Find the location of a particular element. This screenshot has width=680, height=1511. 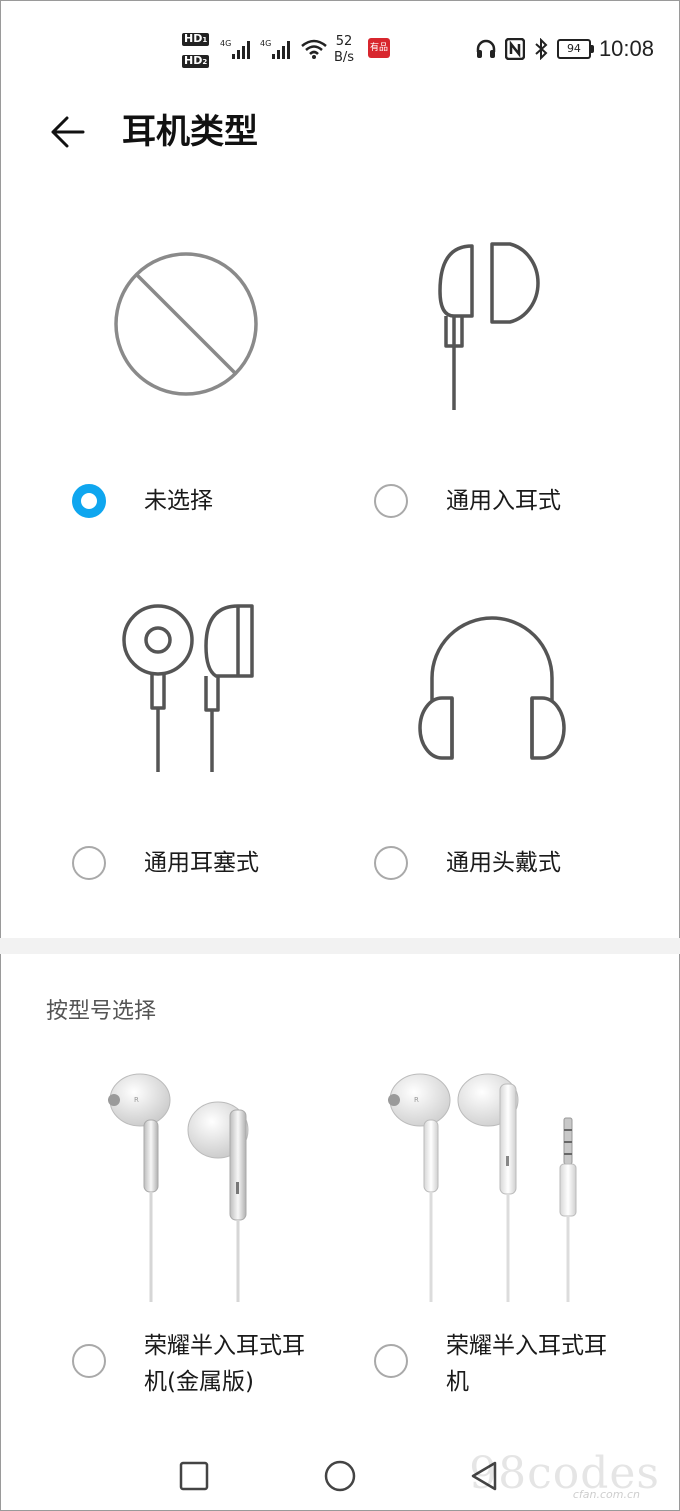

model-honor-metal-label: 荣耀半入耳式耳 机(金属版) is located at coordinates (224, 1364).